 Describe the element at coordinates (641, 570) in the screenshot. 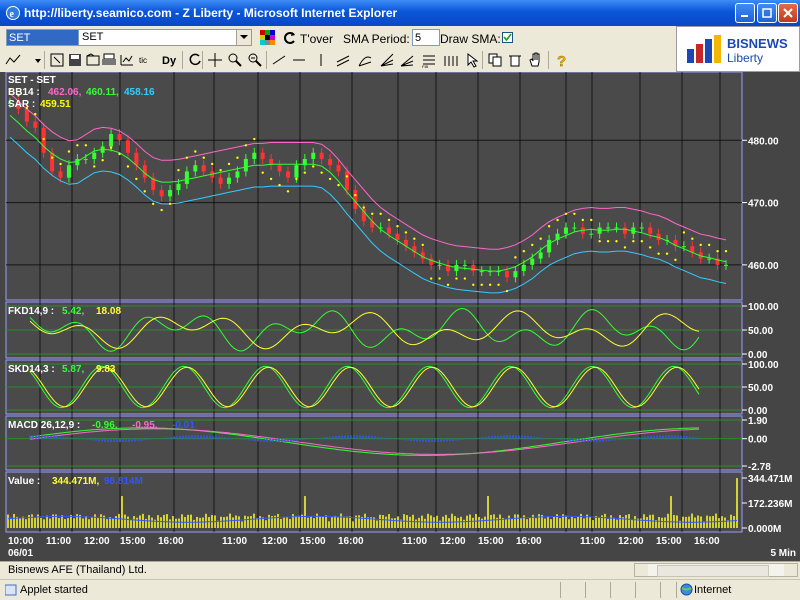

I see `scroll-left-button` at that location.